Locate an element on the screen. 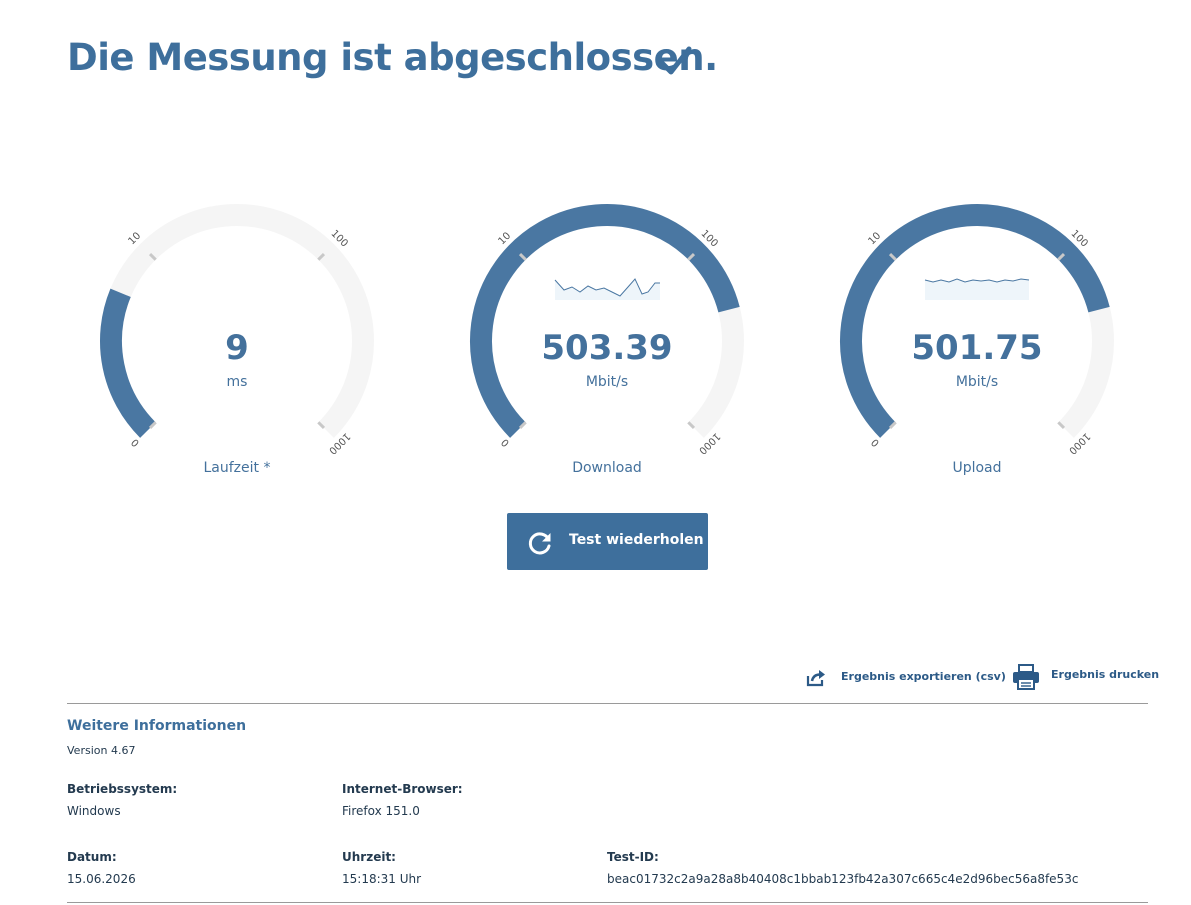 The width and height of the screenshot is (1191, 905). latency-unit: ms is located at coordinates (237, 382).